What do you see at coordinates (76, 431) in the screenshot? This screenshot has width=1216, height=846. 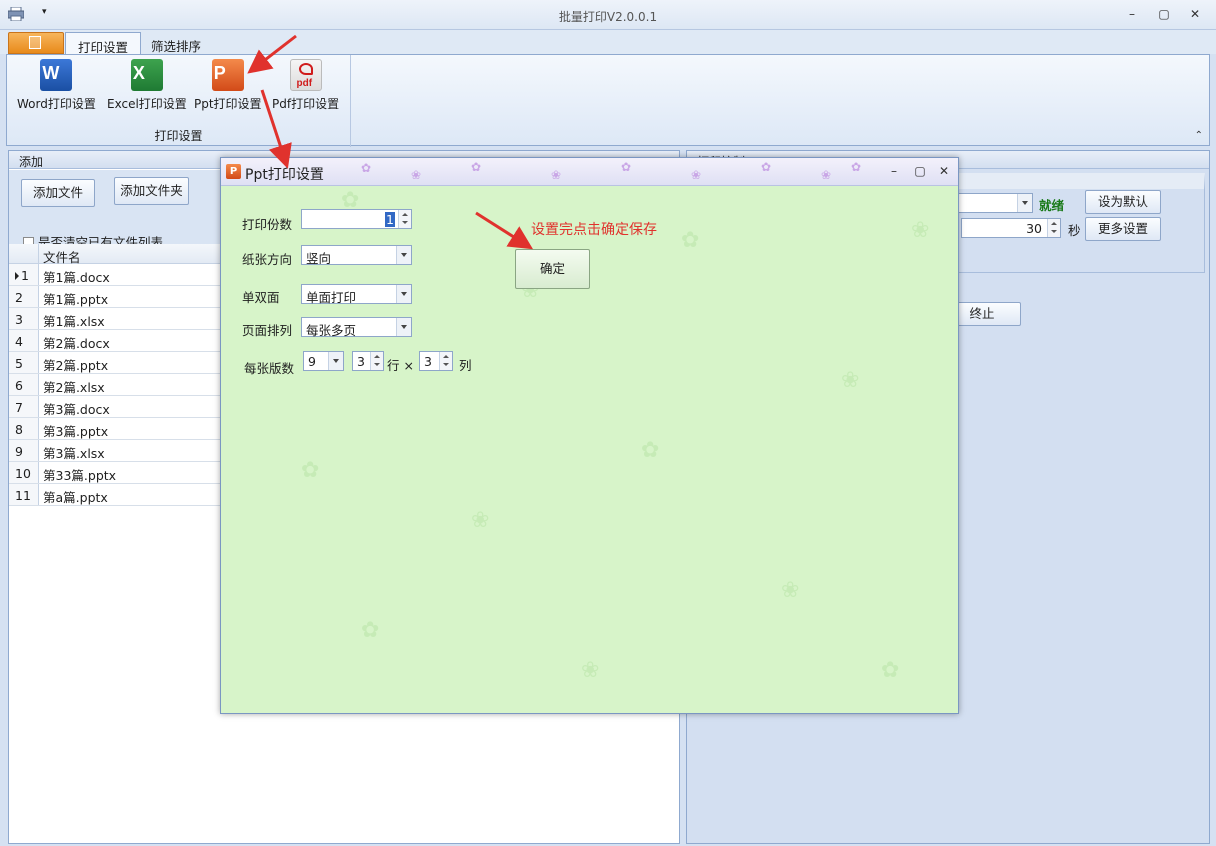 I see `file-name-cell: 第3篇.pptx` at bounding box center [76, 431].